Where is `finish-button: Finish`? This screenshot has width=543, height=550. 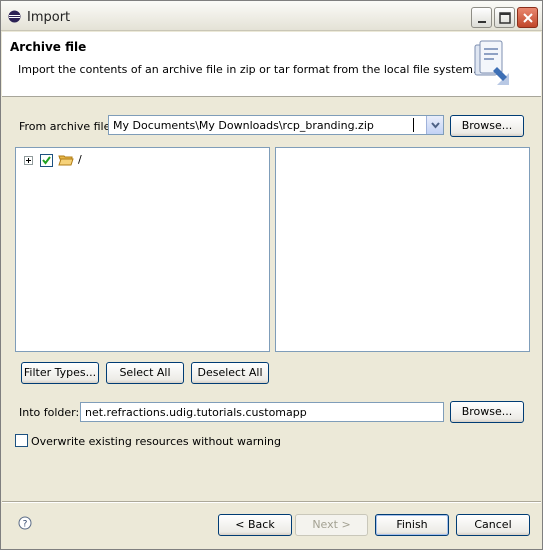 finish-button: Finish is located at coordinates (412, 525).